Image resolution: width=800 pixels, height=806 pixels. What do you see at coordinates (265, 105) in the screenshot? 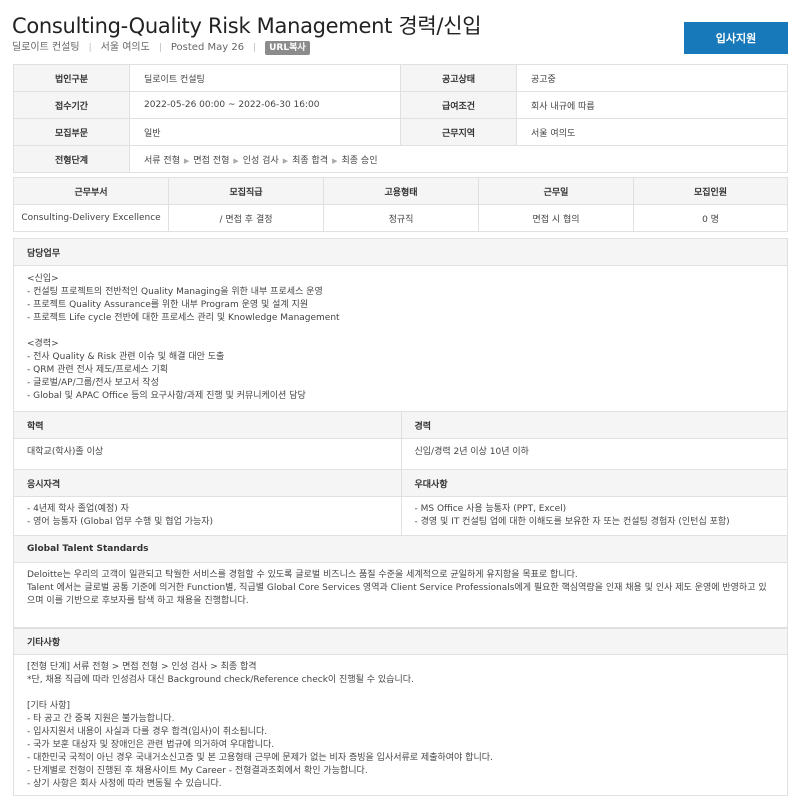
I see `period-value: 2022-05-26 00:00 ~ 2022-06-30 16:00` at bounding box center [265, 105].